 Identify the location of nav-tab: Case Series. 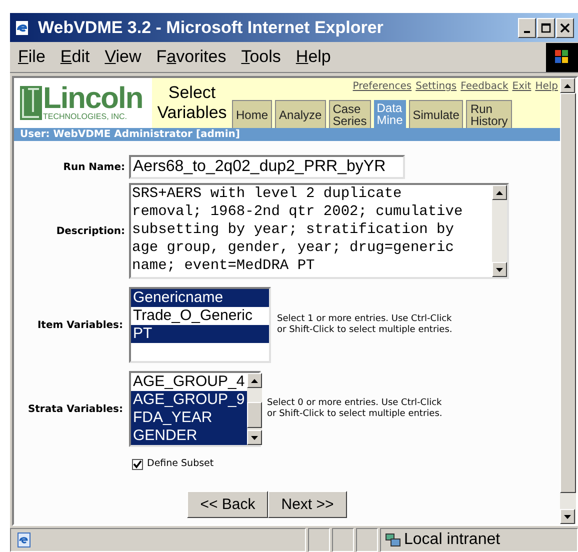
(349, 114).